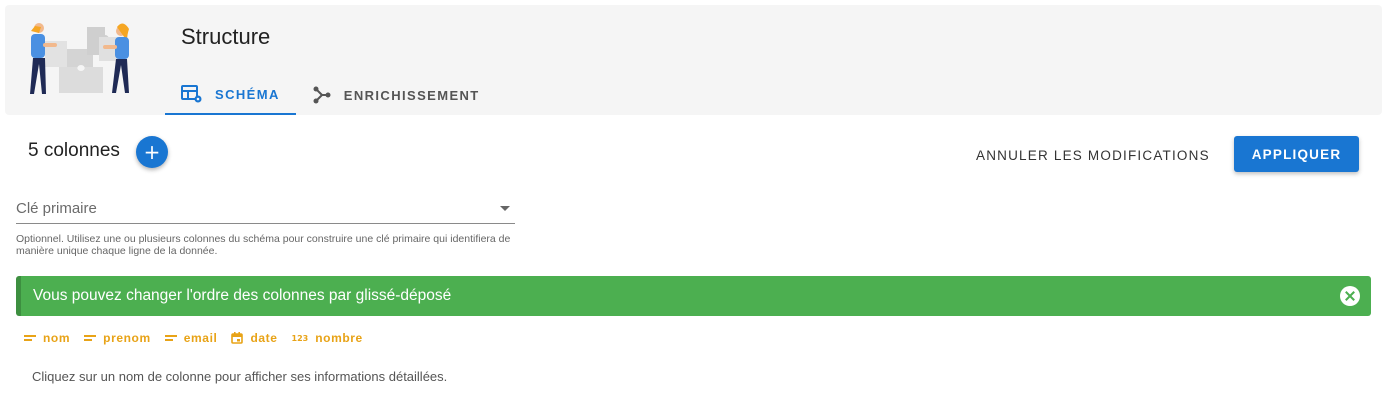 This screenshot has height=401, width=1389. What do you see at coordinates (56, 208) in the screenshot?
I see `primary-key-label: Clé primaire` at bounding box center [56, 208].